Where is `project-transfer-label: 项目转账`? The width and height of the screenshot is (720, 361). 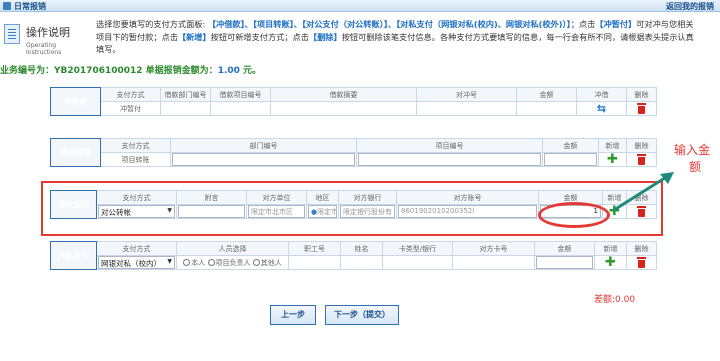 project-transfer-label: 项目转账 is located at coordinates (75, 152).